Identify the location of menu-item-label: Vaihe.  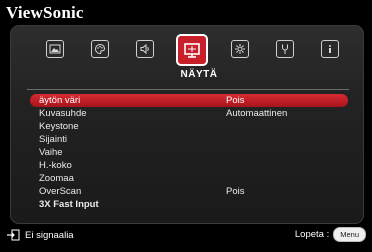
(51, 152).